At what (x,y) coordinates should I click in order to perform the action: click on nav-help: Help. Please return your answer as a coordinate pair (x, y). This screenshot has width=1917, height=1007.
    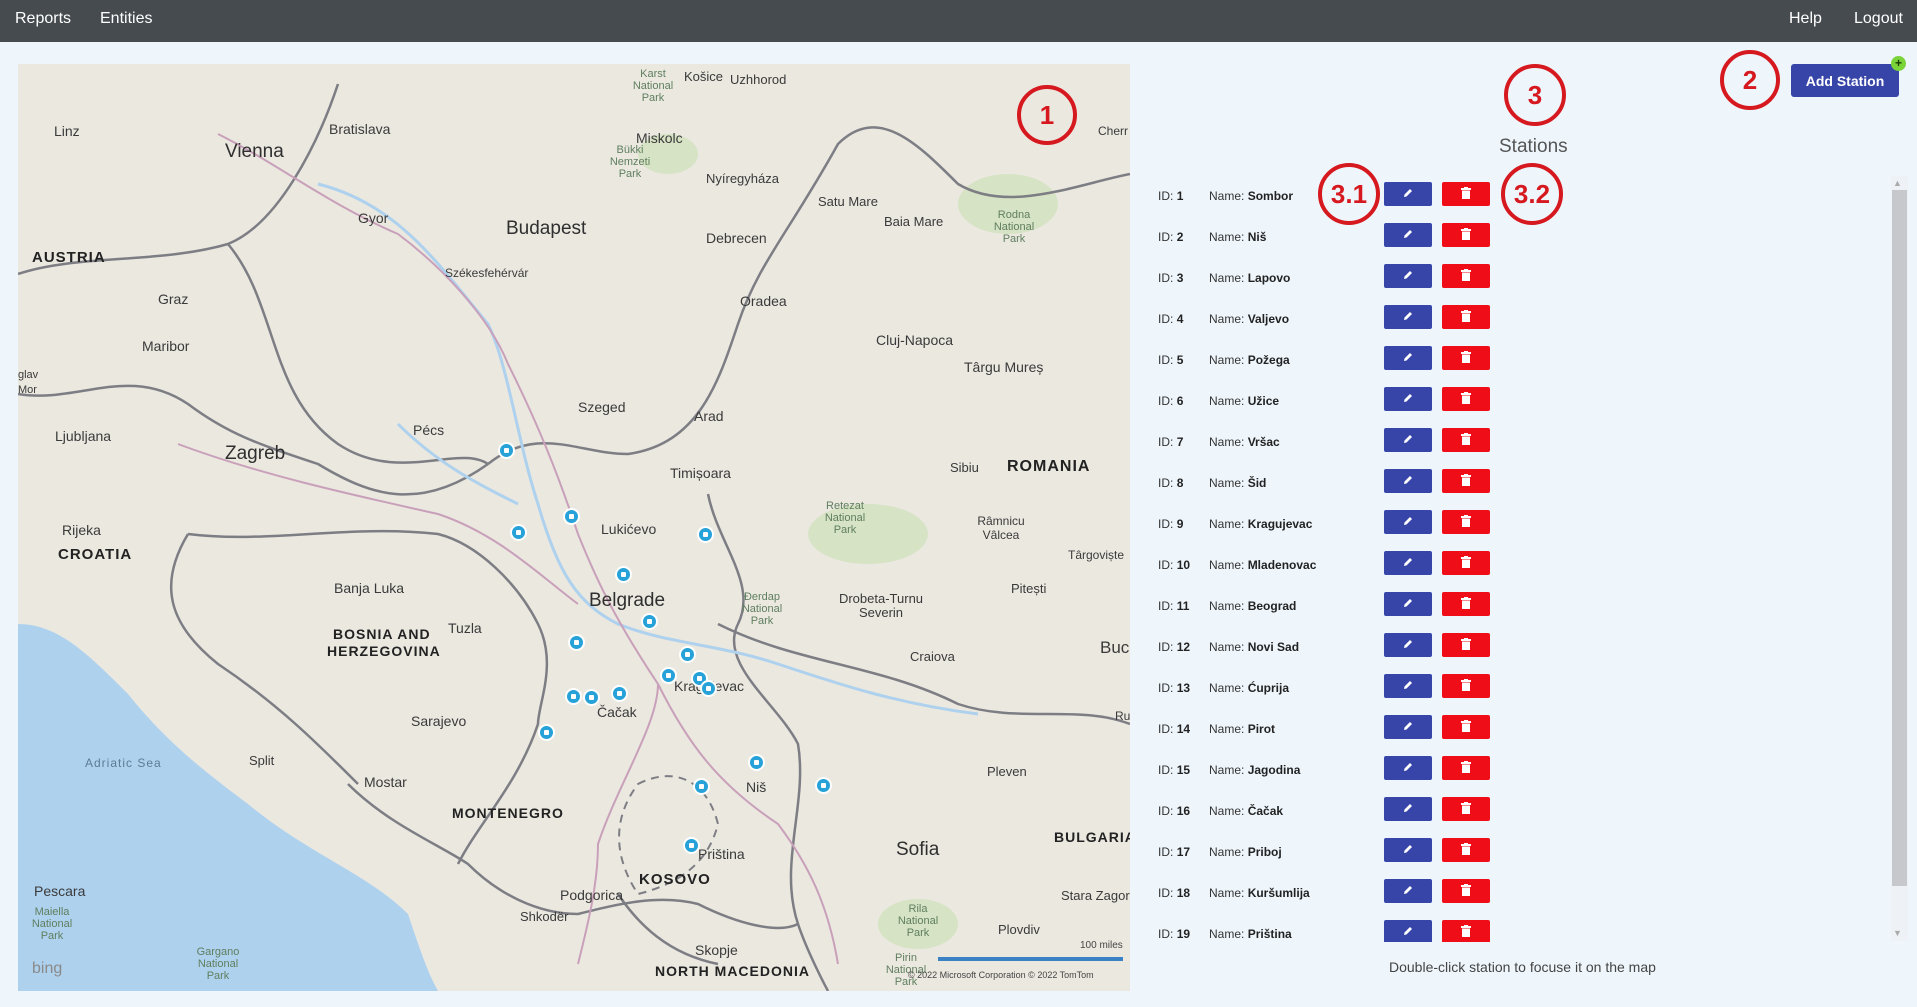
    Looking at the image, I should click on (1805, 21).